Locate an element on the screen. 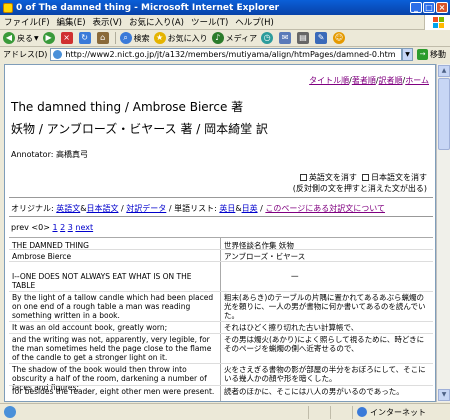 The width and height of the screenshot is (450, 420). hide-english-checkbox is located at coordinates (303, 177).